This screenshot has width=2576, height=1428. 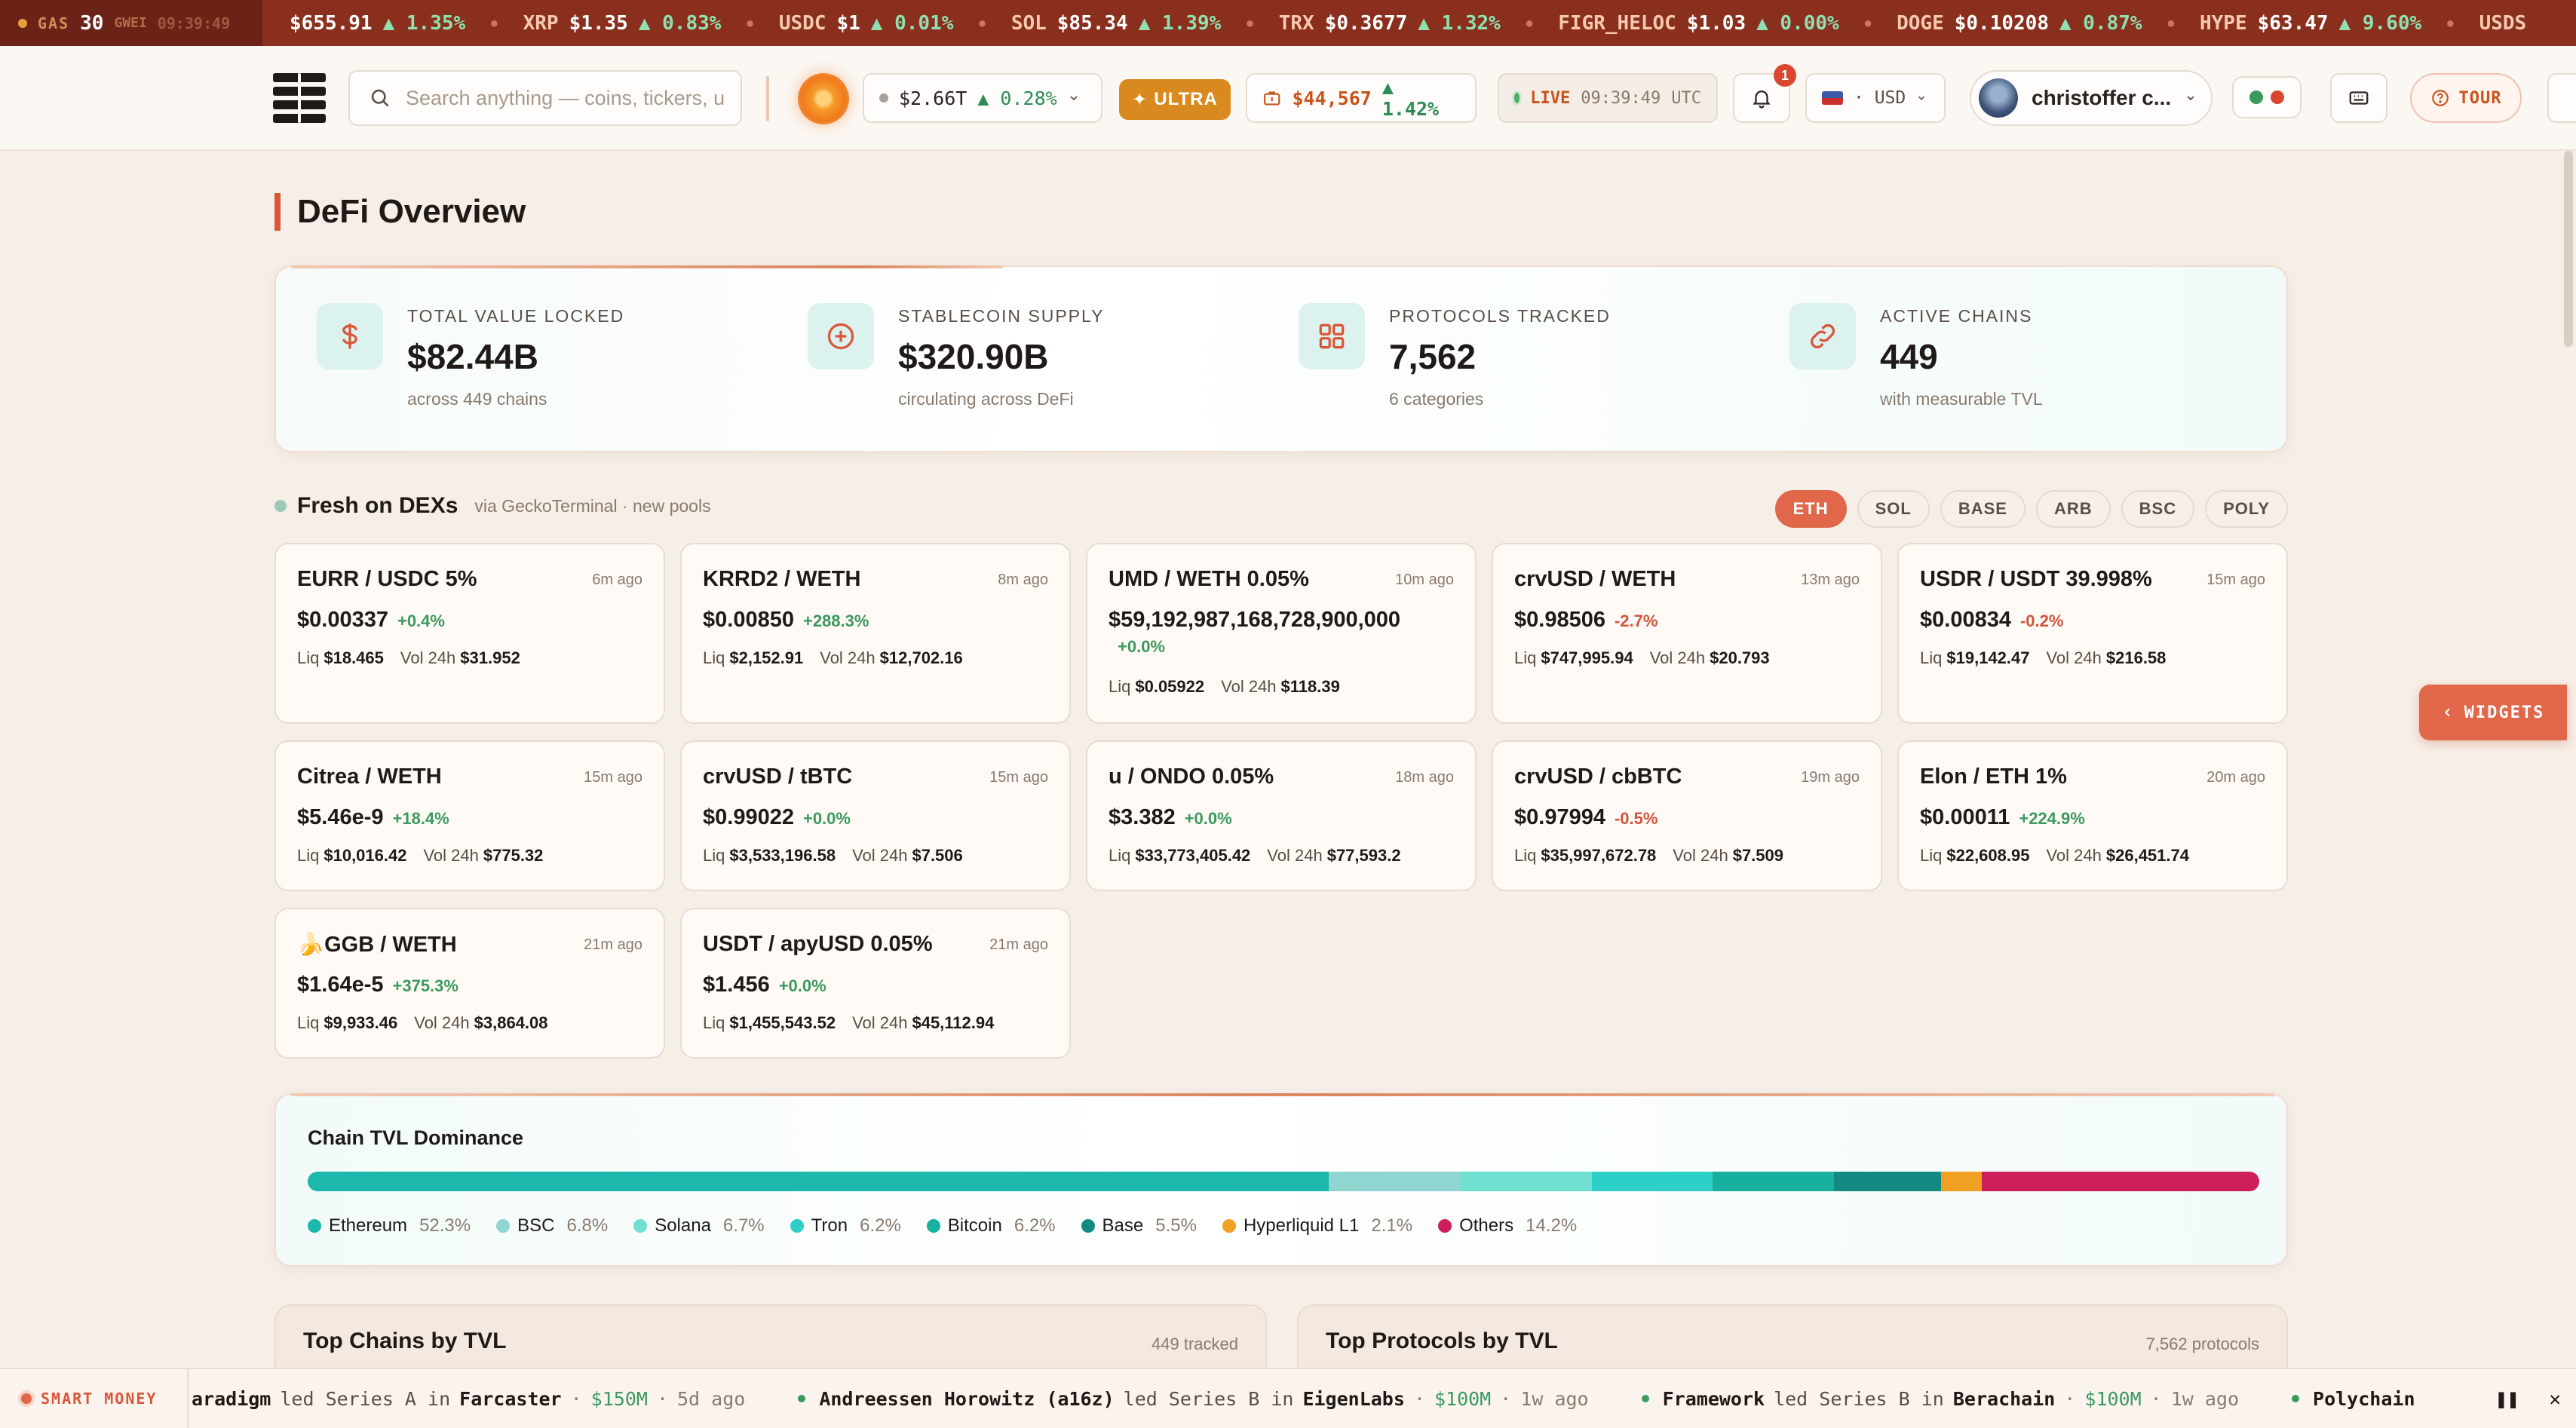 What do you see at coordinates (2358, 98) in the screenshot?
I see `keyboard-shortcuts-button` at bounding box center [2358, 98].